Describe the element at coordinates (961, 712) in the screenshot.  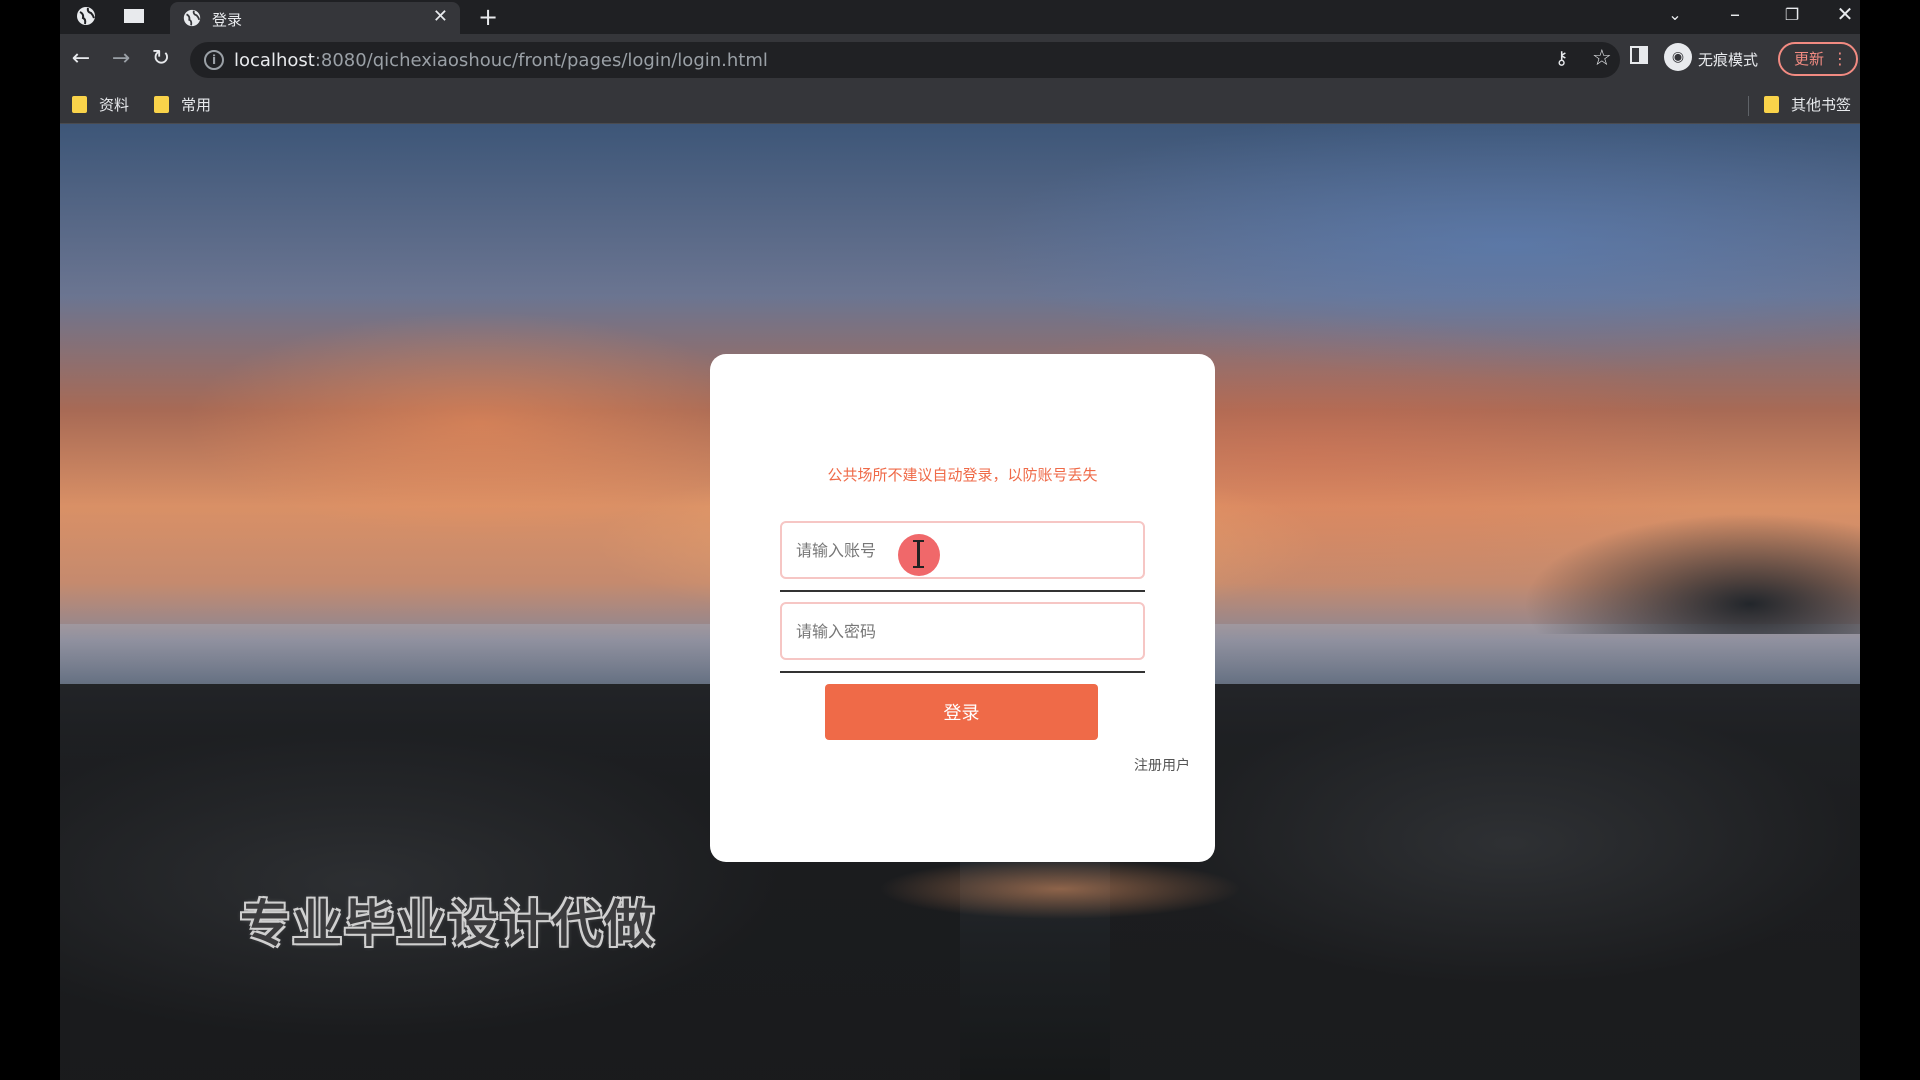
I see `login-button: 登录` at that location.